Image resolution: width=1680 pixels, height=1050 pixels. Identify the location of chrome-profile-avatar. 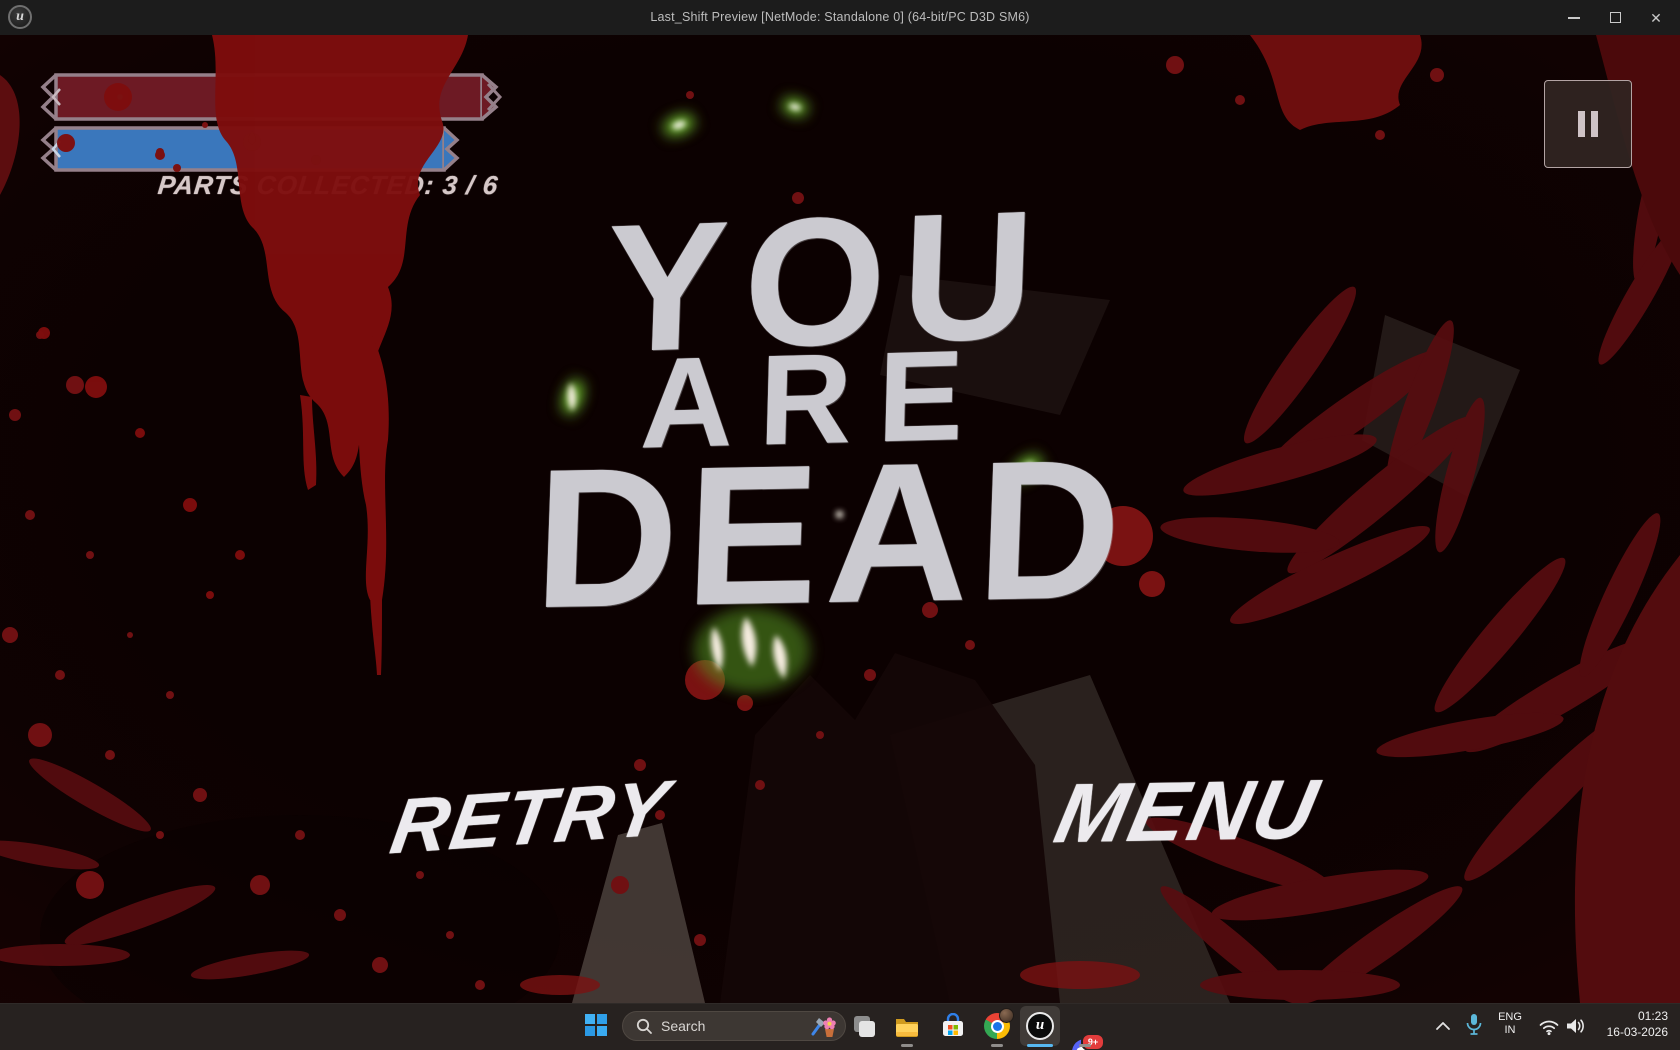
(1006, 1015).